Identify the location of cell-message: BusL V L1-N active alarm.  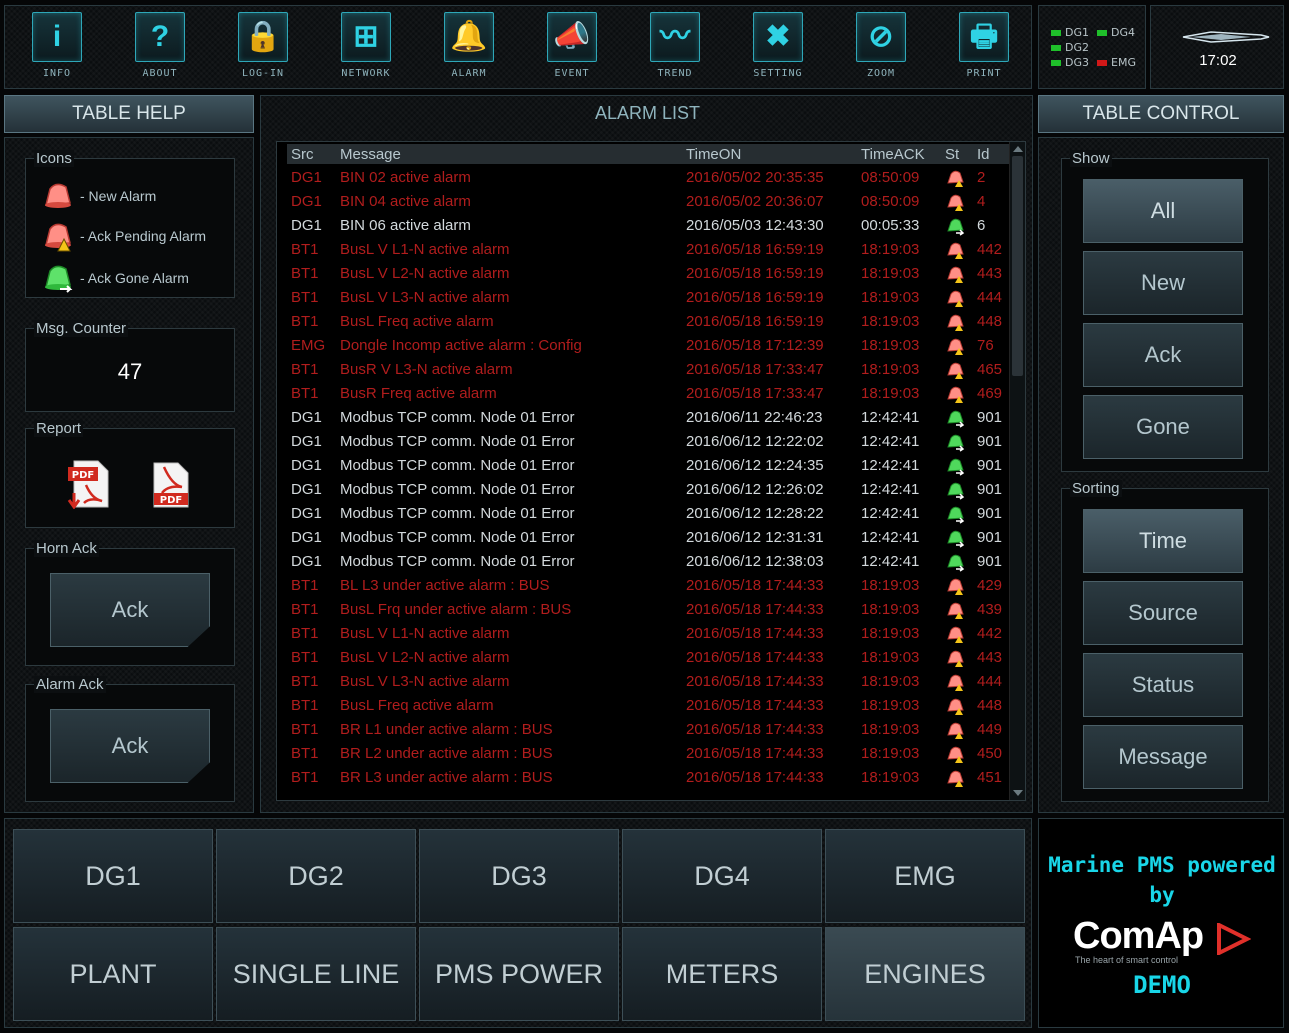
(425, 633).